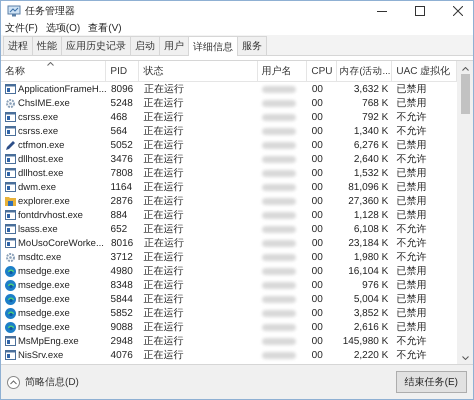  What do you see at coordinates (465, 358) in the screenshot?
I see `scroll-down-icon` at bounding box center [465, 358].